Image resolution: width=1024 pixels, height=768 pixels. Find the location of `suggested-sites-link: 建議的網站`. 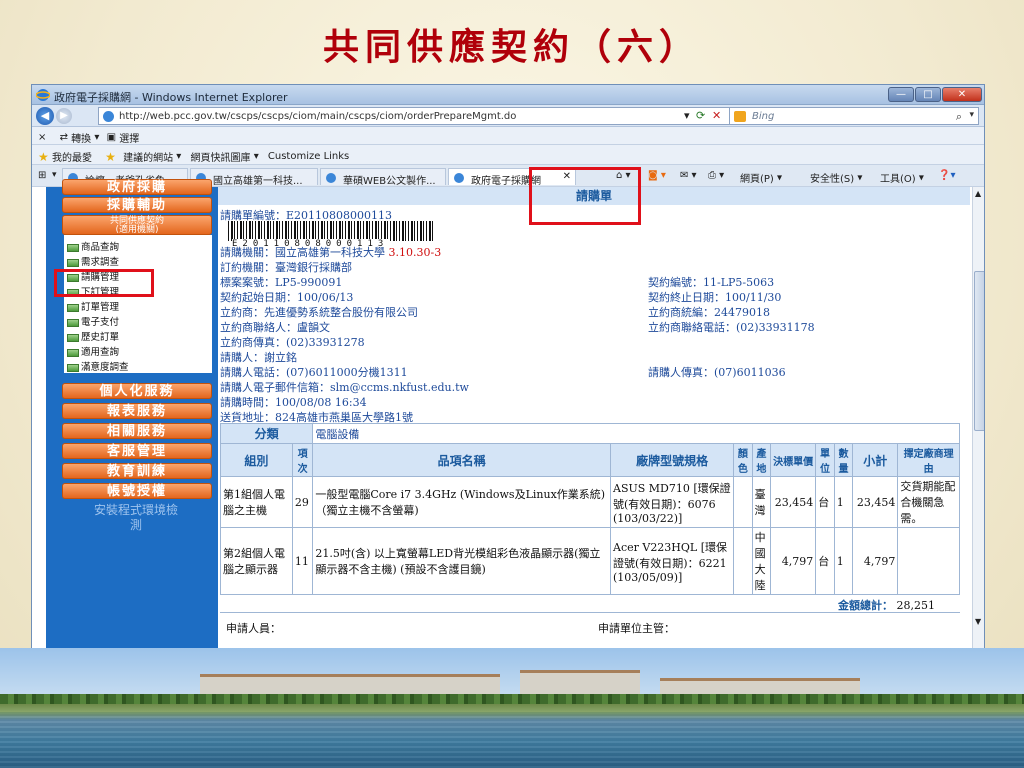

suggested-sites-link: 建議的網站 is located at coordinates (148, 156).